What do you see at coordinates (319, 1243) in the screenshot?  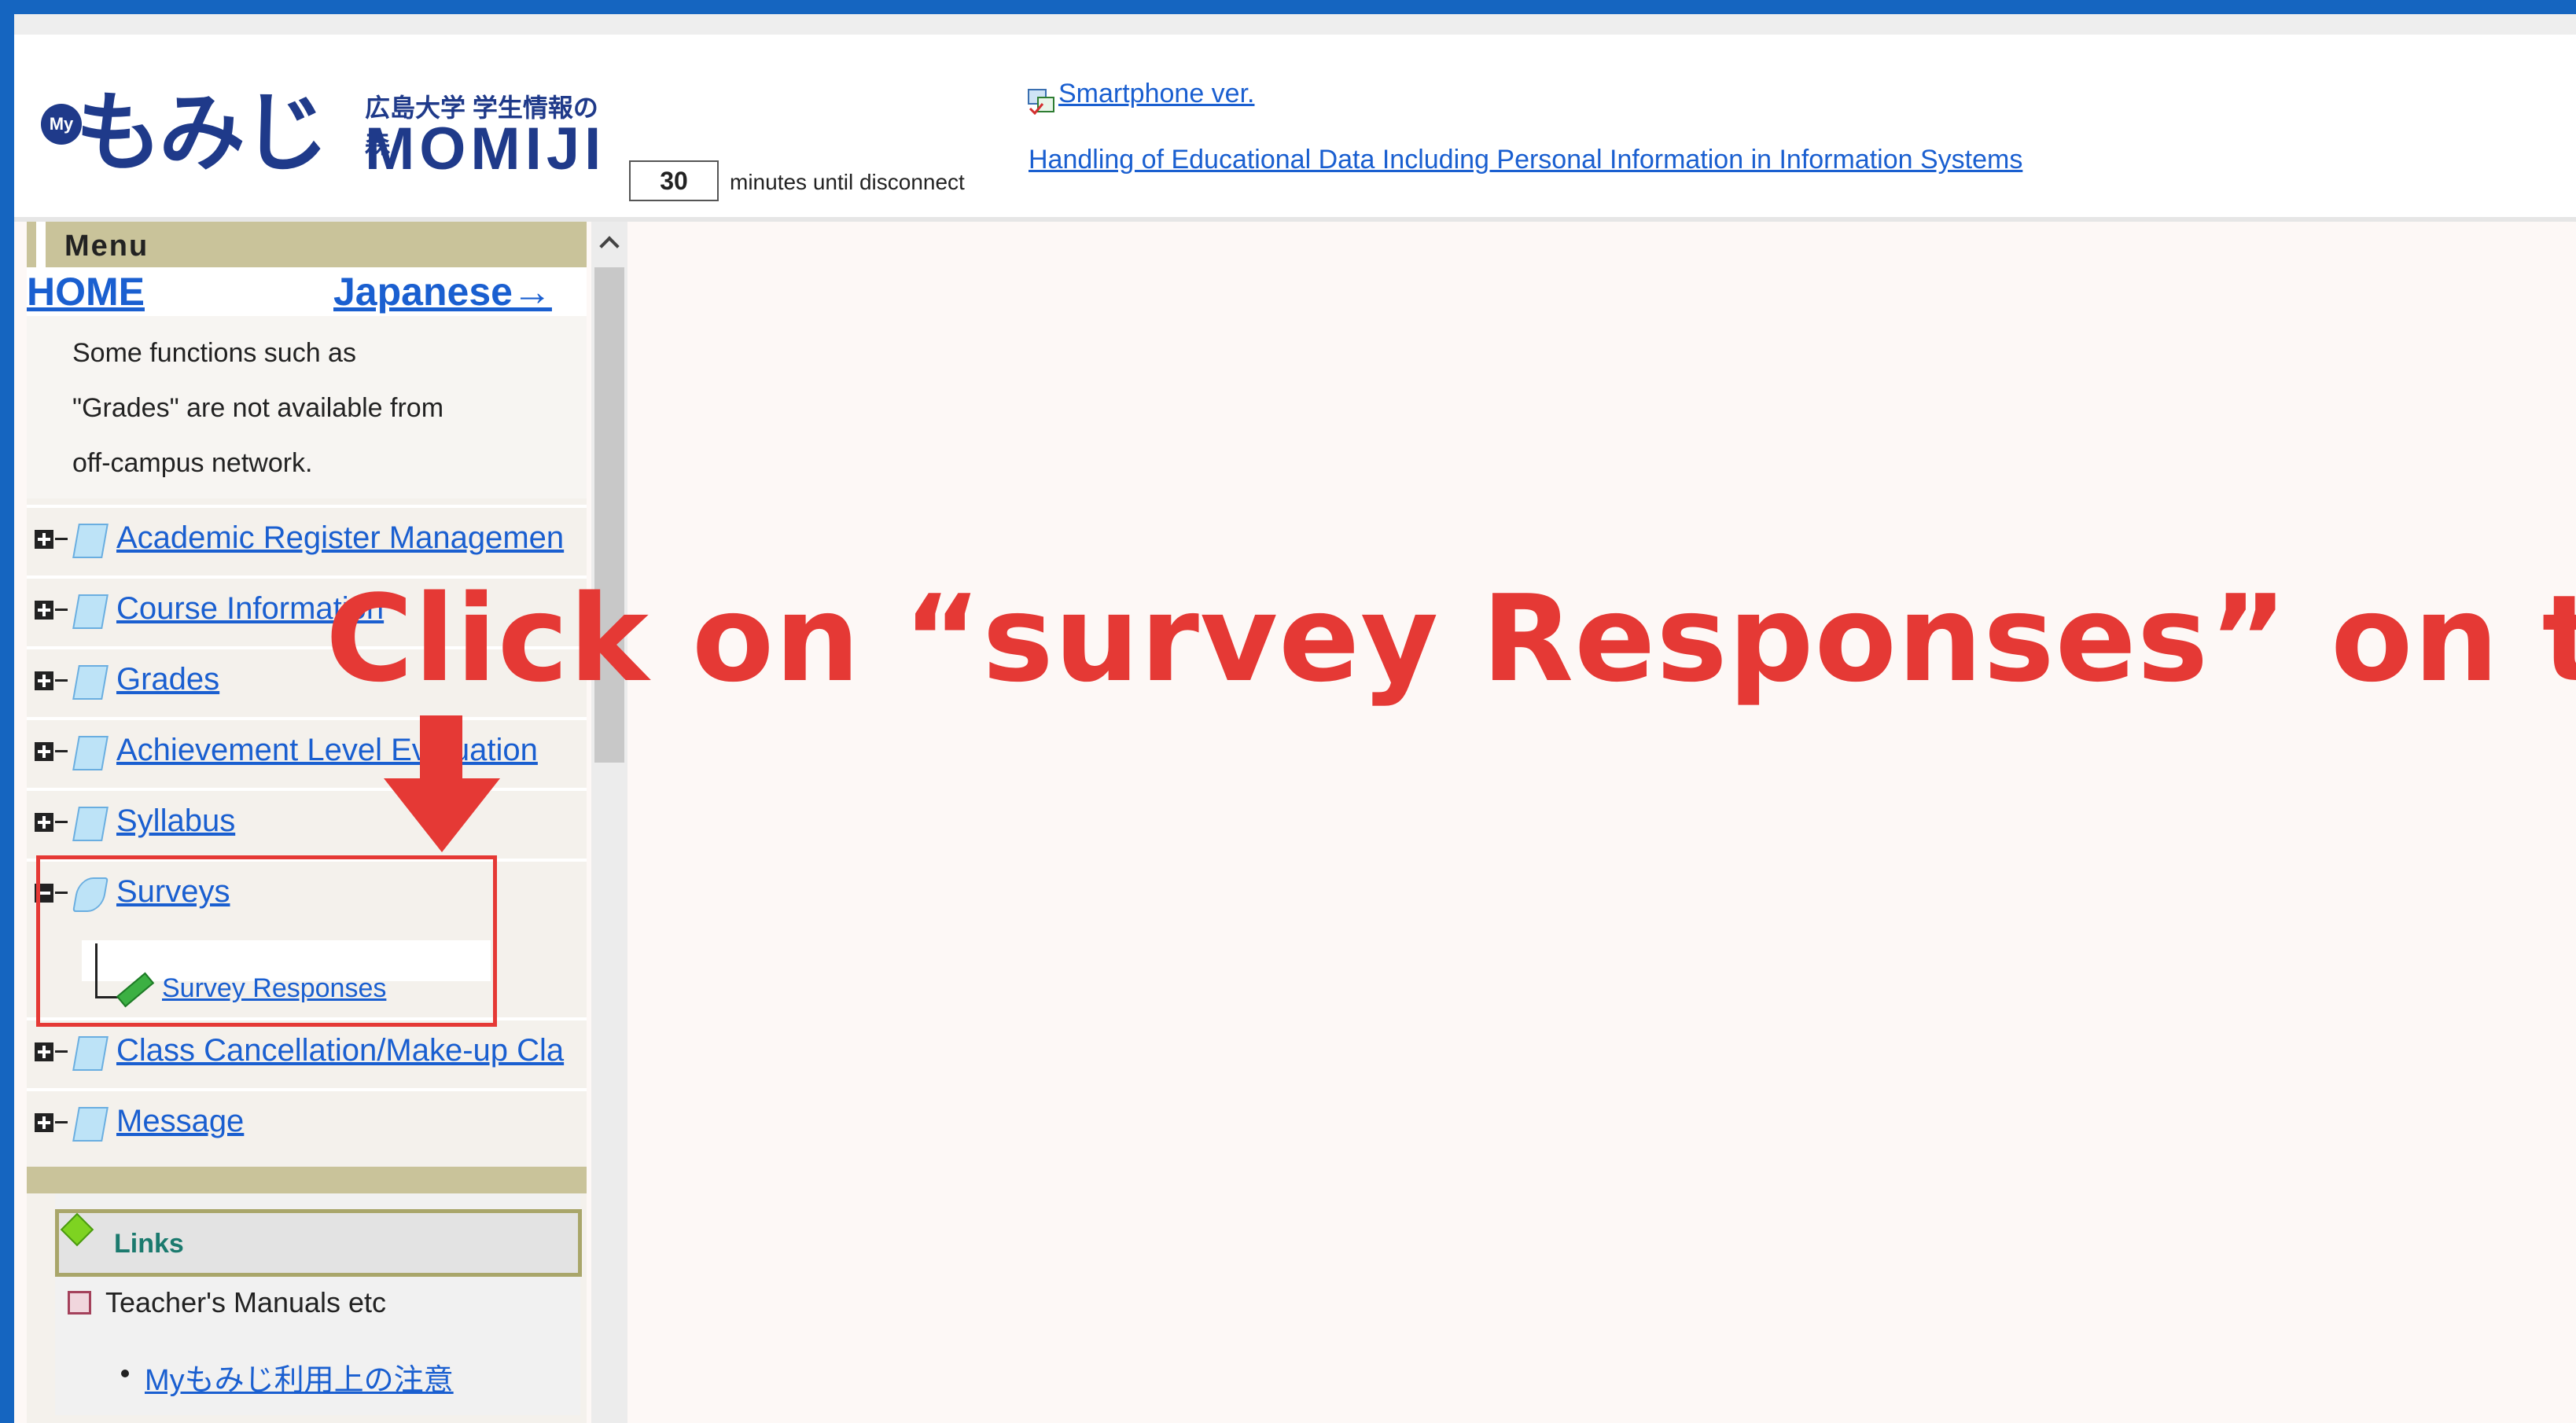 I see `links-header: Links` at bounding box center [319, 1243].